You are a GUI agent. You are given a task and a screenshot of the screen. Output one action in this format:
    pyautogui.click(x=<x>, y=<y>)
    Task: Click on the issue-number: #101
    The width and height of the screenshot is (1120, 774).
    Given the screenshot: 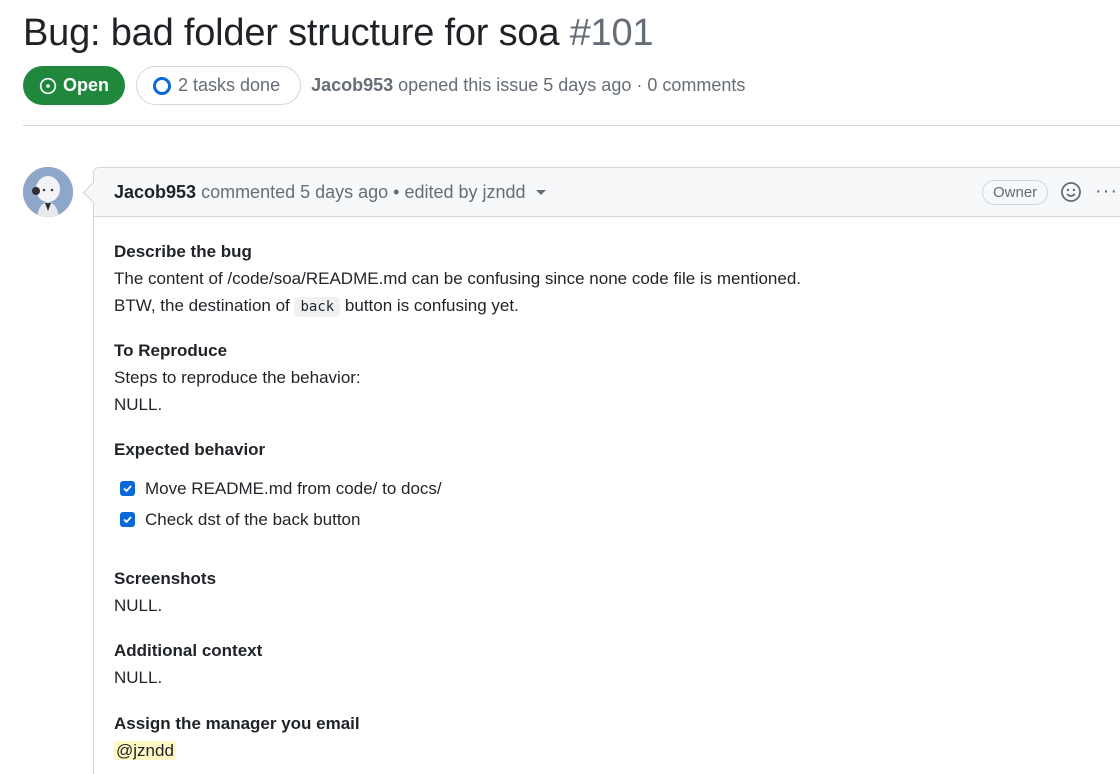 What is the action you would take?
    pyautogui.click(x=611, y=33)
    